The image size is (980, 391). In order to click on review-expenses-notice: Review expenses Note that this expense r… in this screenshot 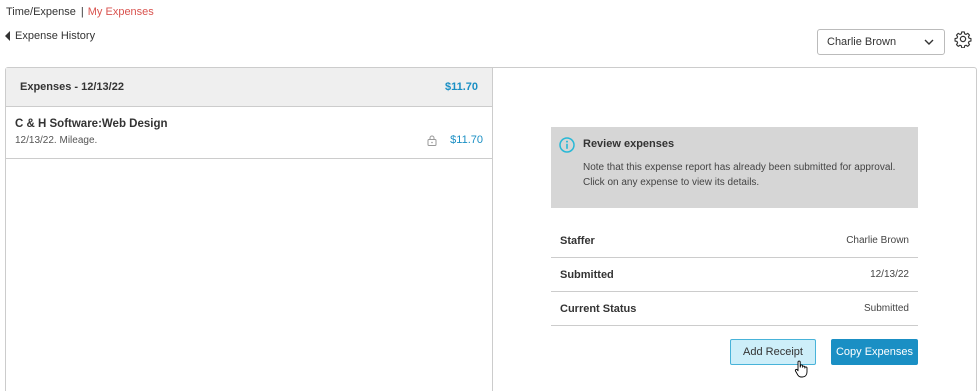, I will do `click(734, 167)`.